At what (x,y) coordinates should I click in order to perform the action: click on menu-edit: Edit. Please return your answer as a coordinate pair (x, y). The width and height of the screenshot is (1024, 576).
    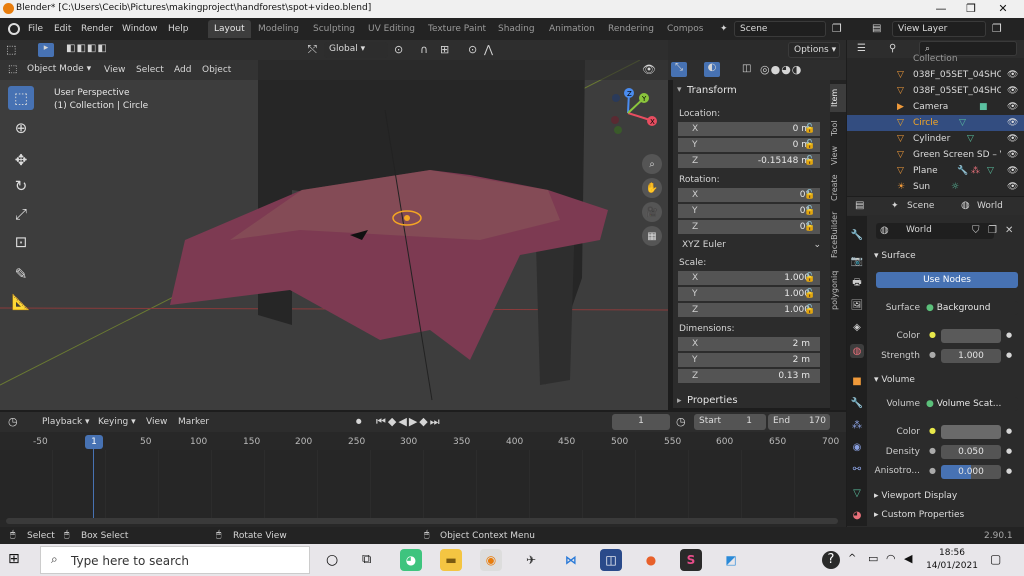
    Looking at the image, I should click on (62, 29).